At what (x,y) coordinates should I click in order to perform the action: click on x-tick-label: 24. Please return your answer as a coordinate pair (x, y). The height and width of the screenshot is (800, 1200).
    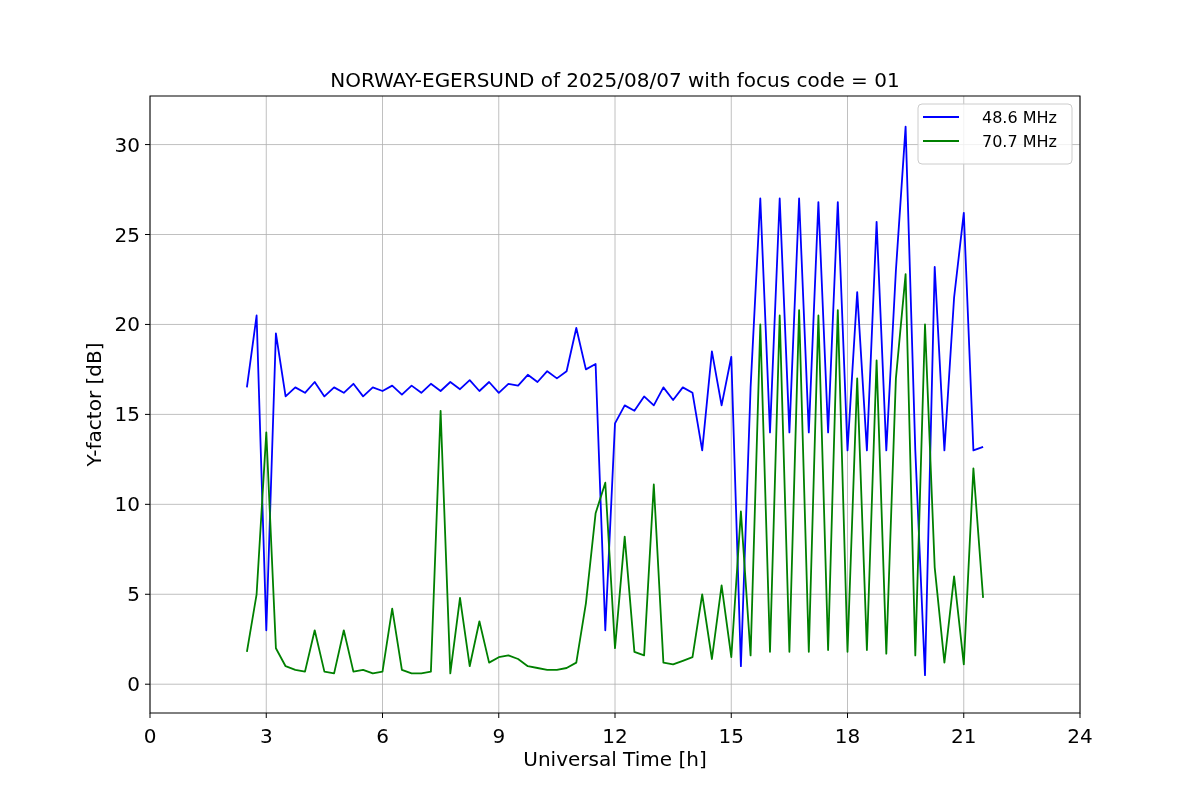
    Looking at the image, I should click on (1080, 736).